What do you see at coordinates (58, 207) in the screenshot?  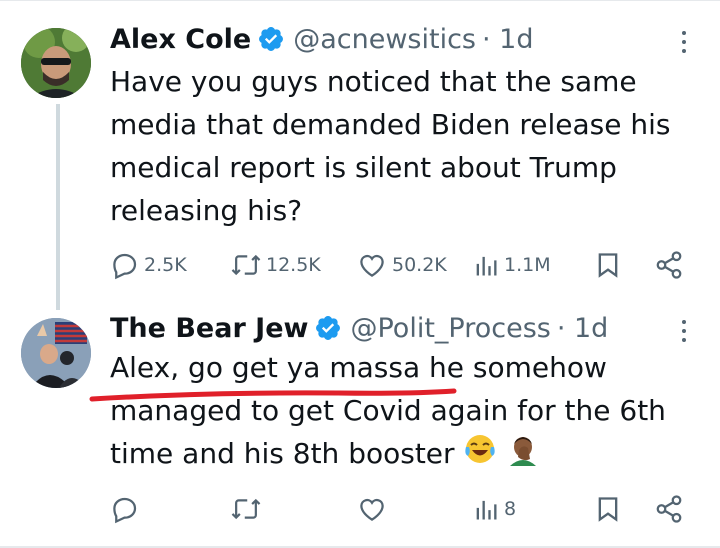 I see `thread-connector-line` at bounding box center [58, 207].